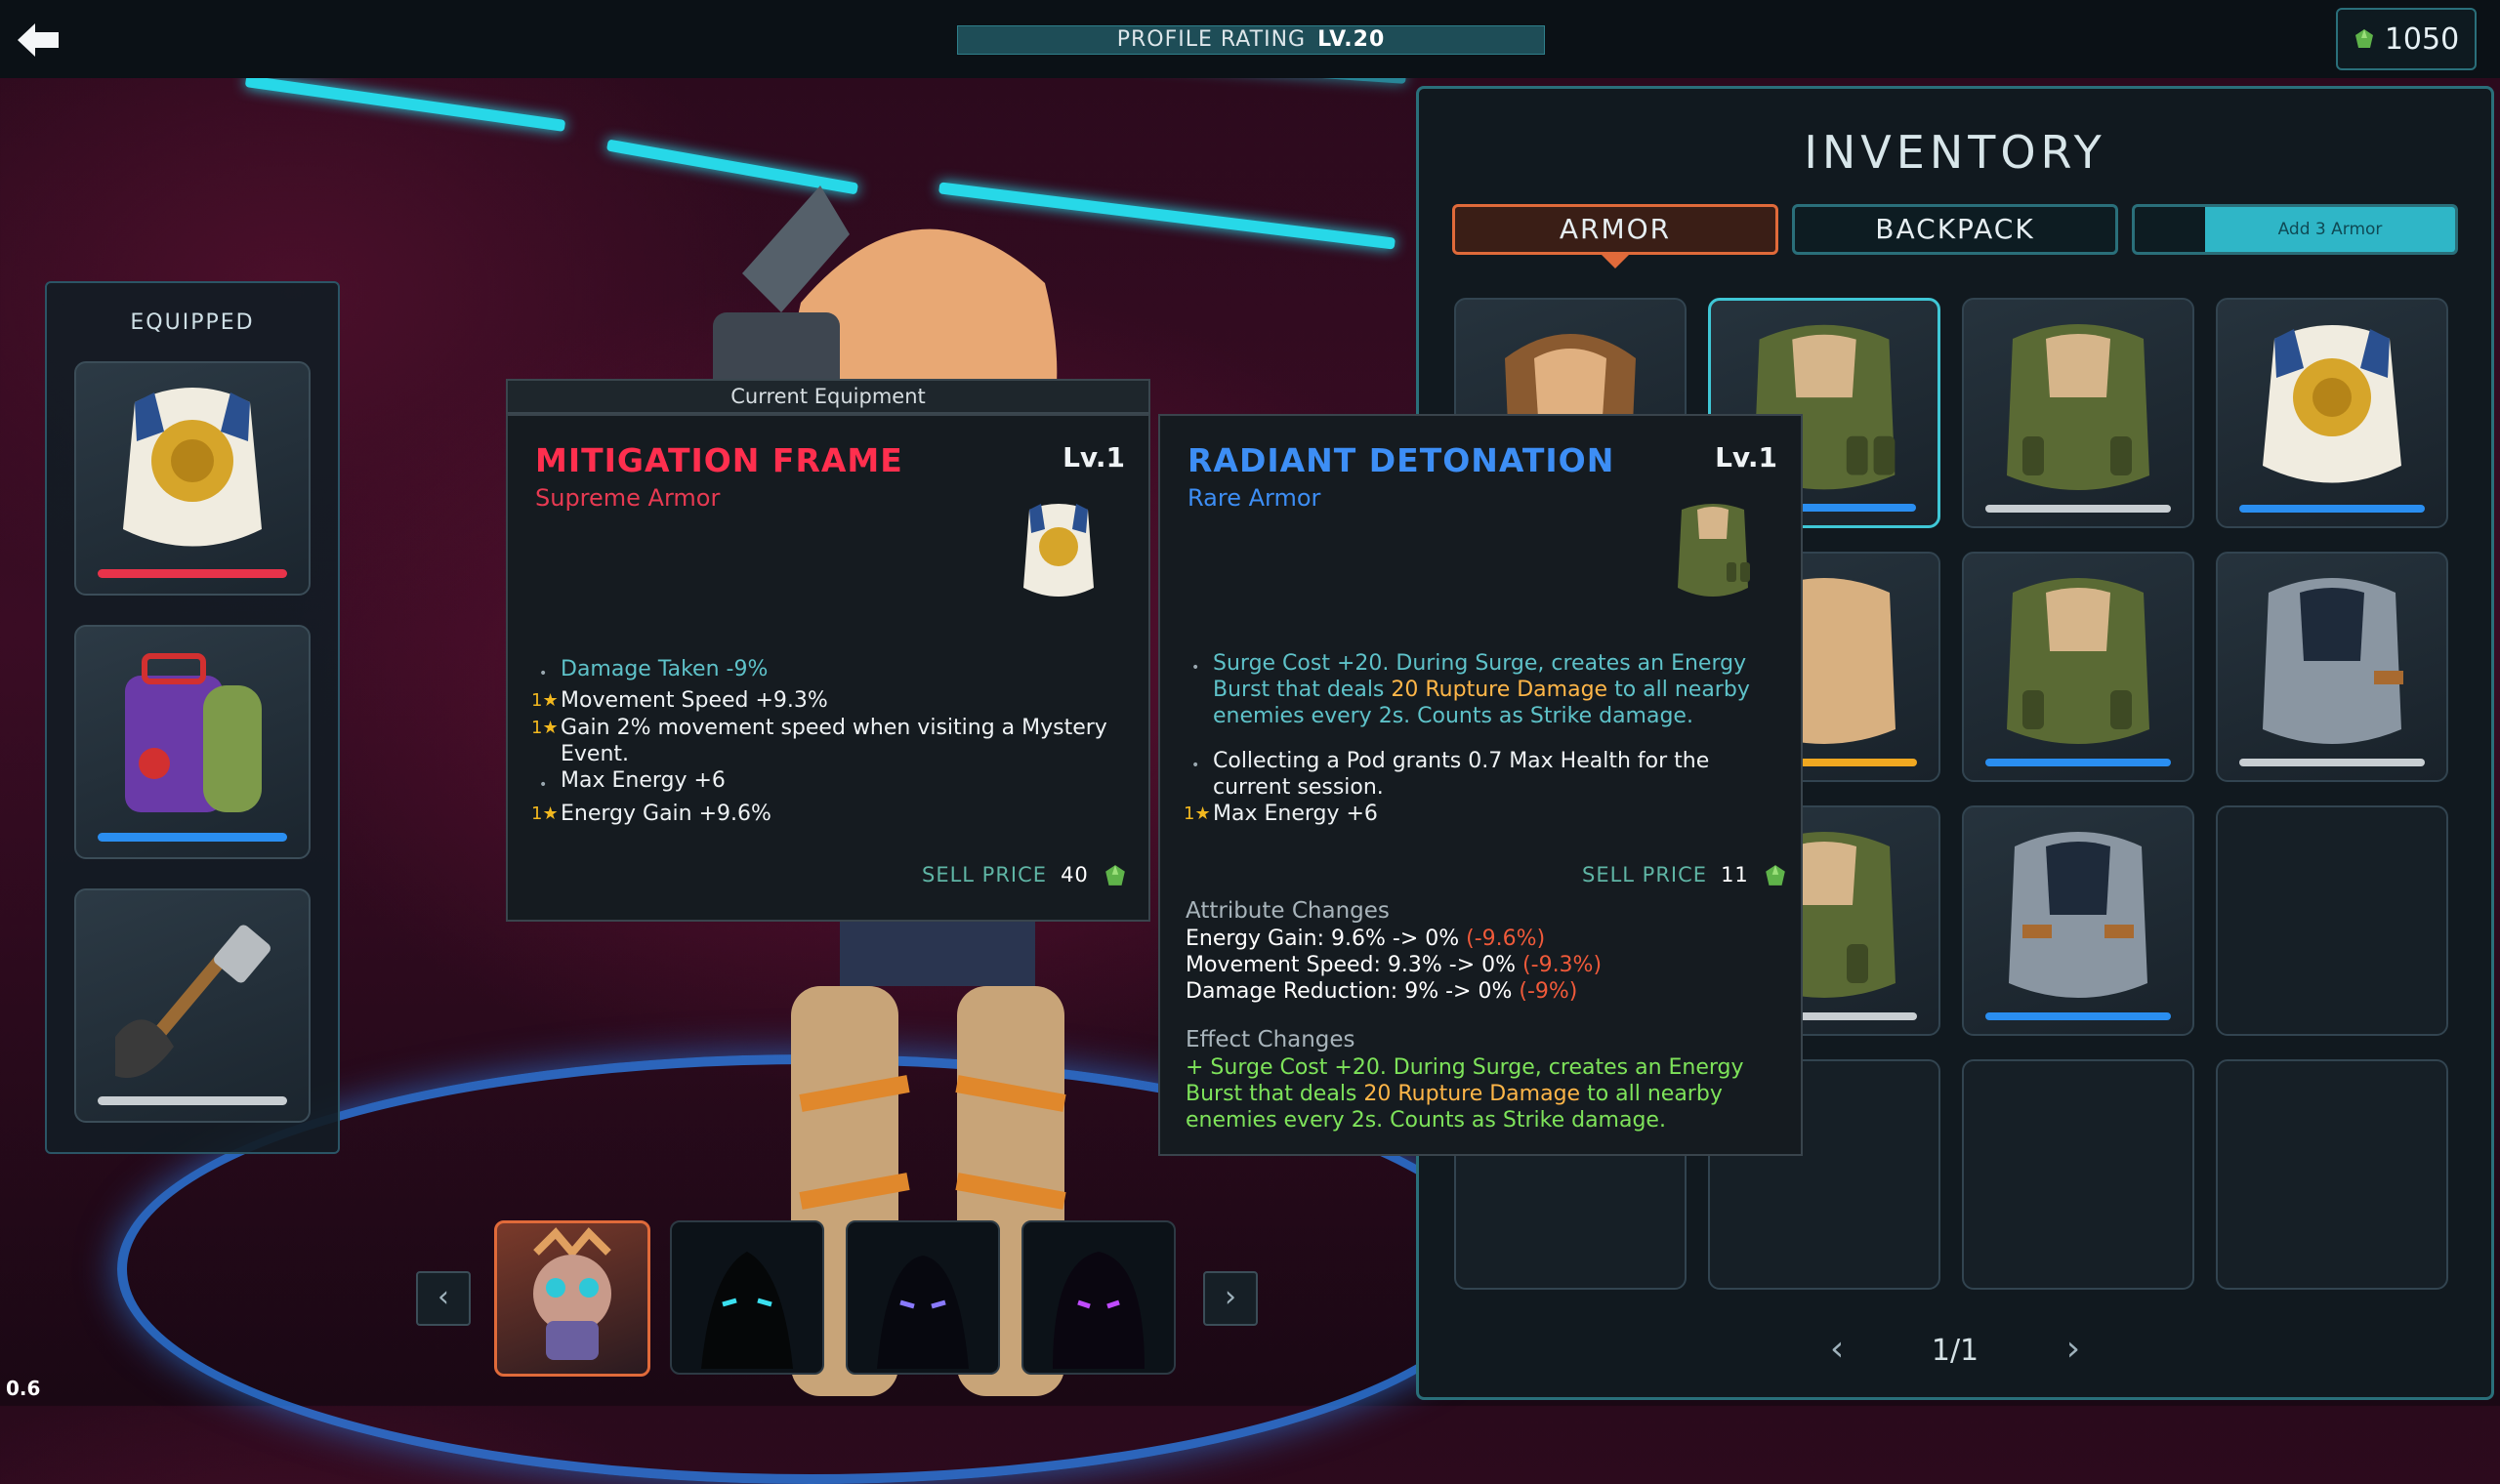  I want to click on attribute-line: • Damage Taken -9%, so click(828, 669).